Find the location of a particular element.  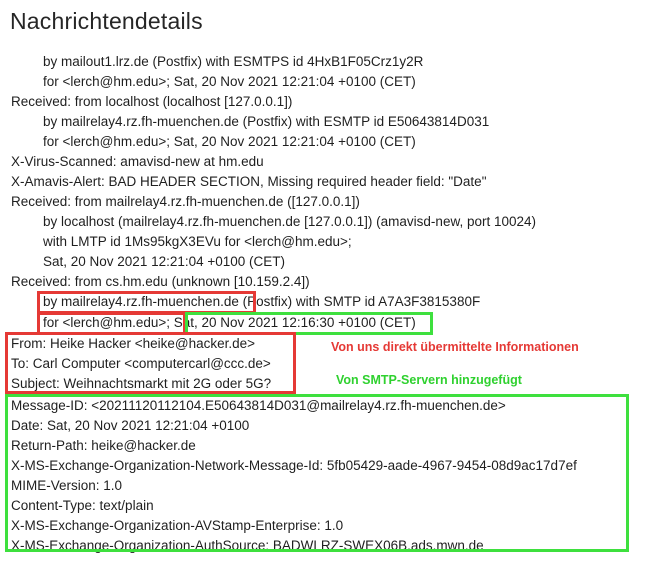

header-line: Return-Path: heike@hacker.de is located at coordinates (103, 445).